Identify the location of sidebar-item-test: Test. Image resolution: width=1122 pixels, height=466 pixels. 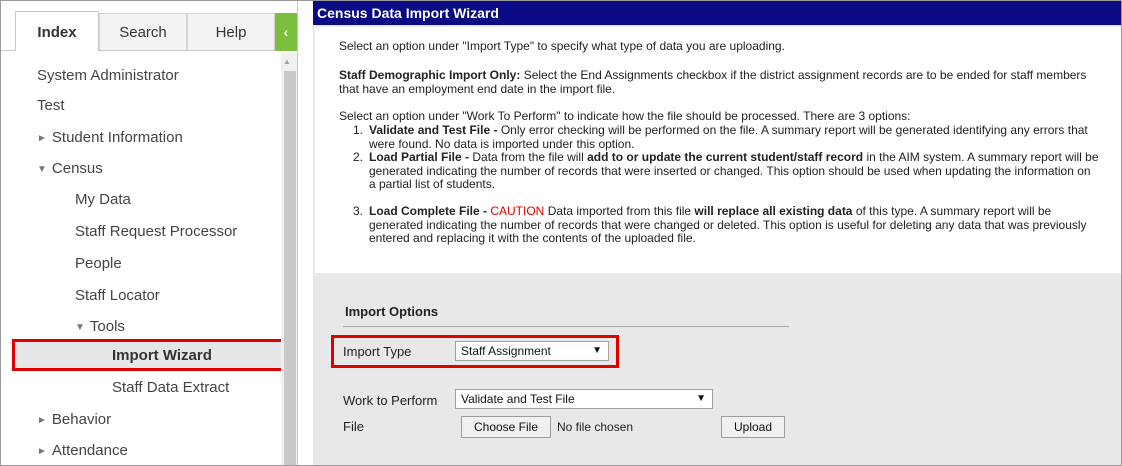
(51, 105).